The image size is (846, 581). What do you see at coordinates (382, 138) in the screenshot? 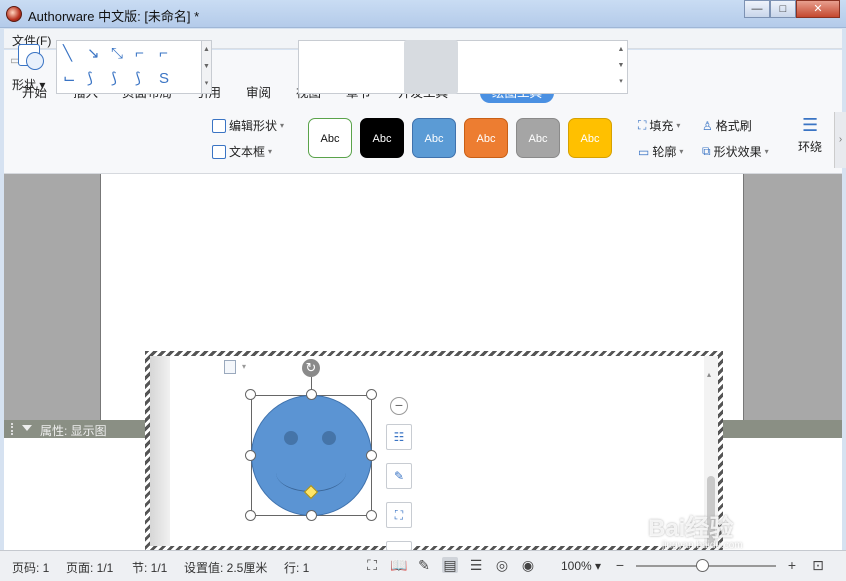
I see `style-swatch-2: Abc` at bounding box center [382, 138].